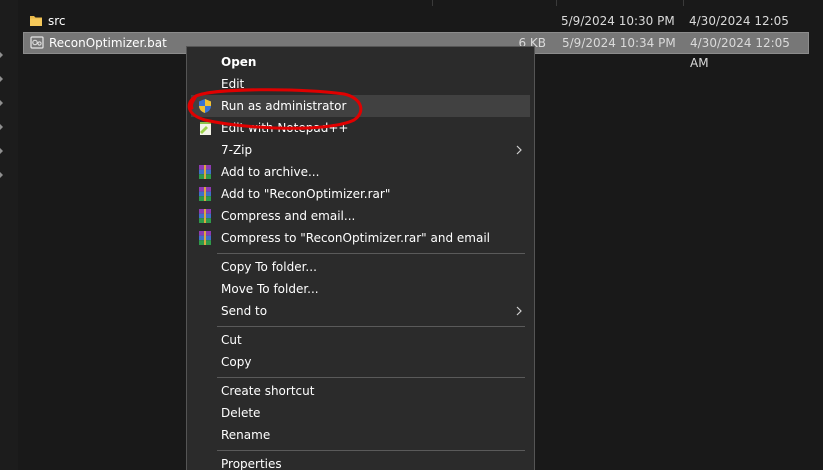 The height and width of the screenshot is (470, 823). Describe the element at coordinates (618, 21) in the screenshot. I see `file-date-modified: 5/9/2024 10:30 PM` at that location.